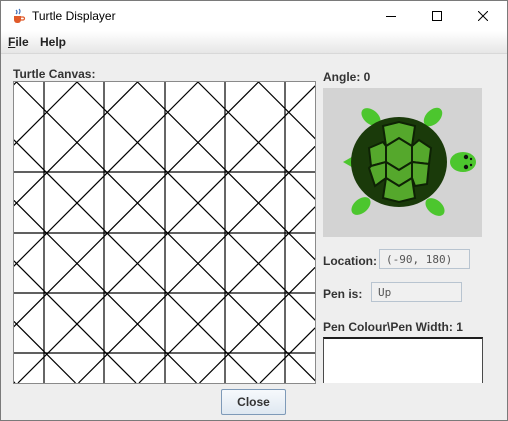  What do you see at coordinates (416, 292) in the screenshot?
I see `pen-state-field: Up` at bounding box center [416, 292].